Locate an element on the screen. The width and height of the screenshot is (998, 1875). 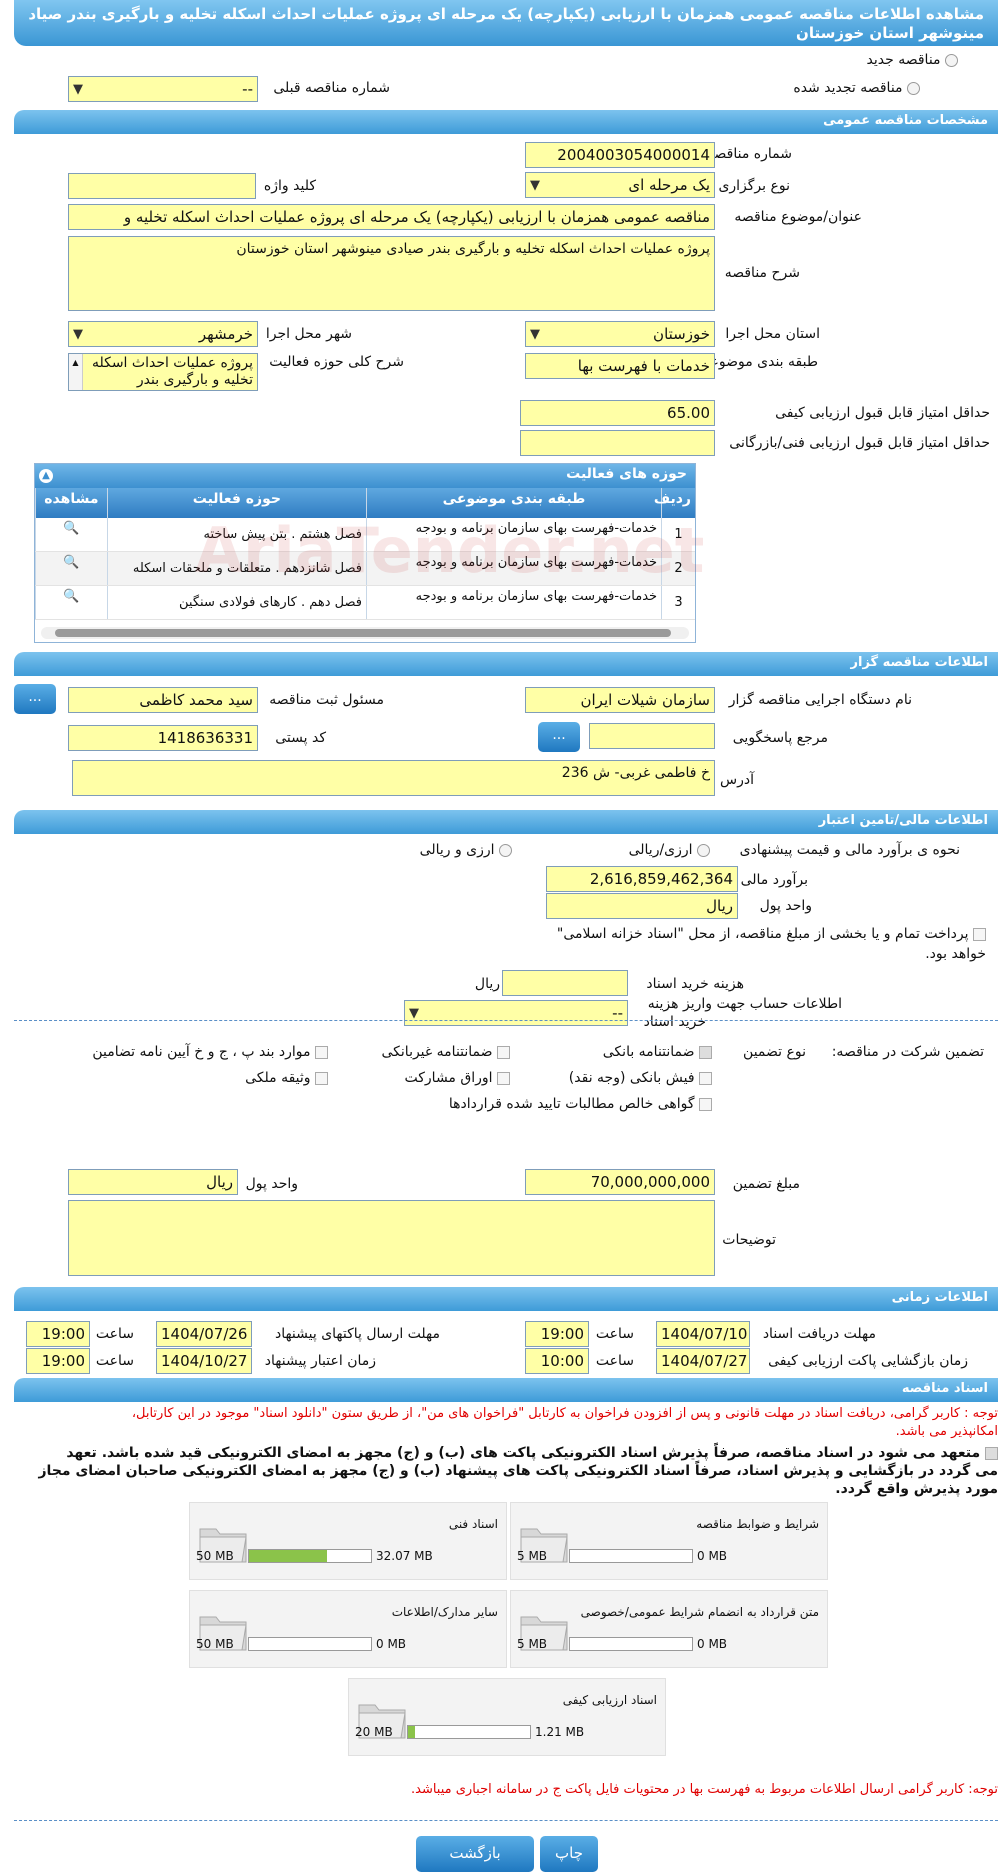
ref-label: مرجع پاسخگویی is located at coordinates (780, 738).